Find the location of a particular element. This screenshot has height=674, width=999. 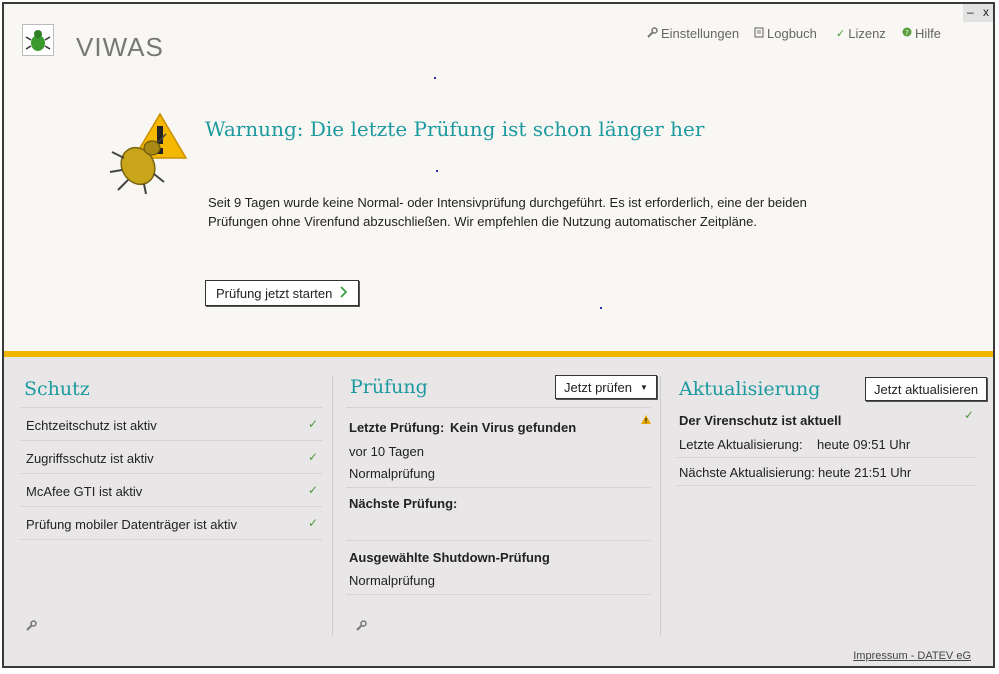

schutz-item: McAfee GTI ist aktiv is located at coordinates (84, 491).